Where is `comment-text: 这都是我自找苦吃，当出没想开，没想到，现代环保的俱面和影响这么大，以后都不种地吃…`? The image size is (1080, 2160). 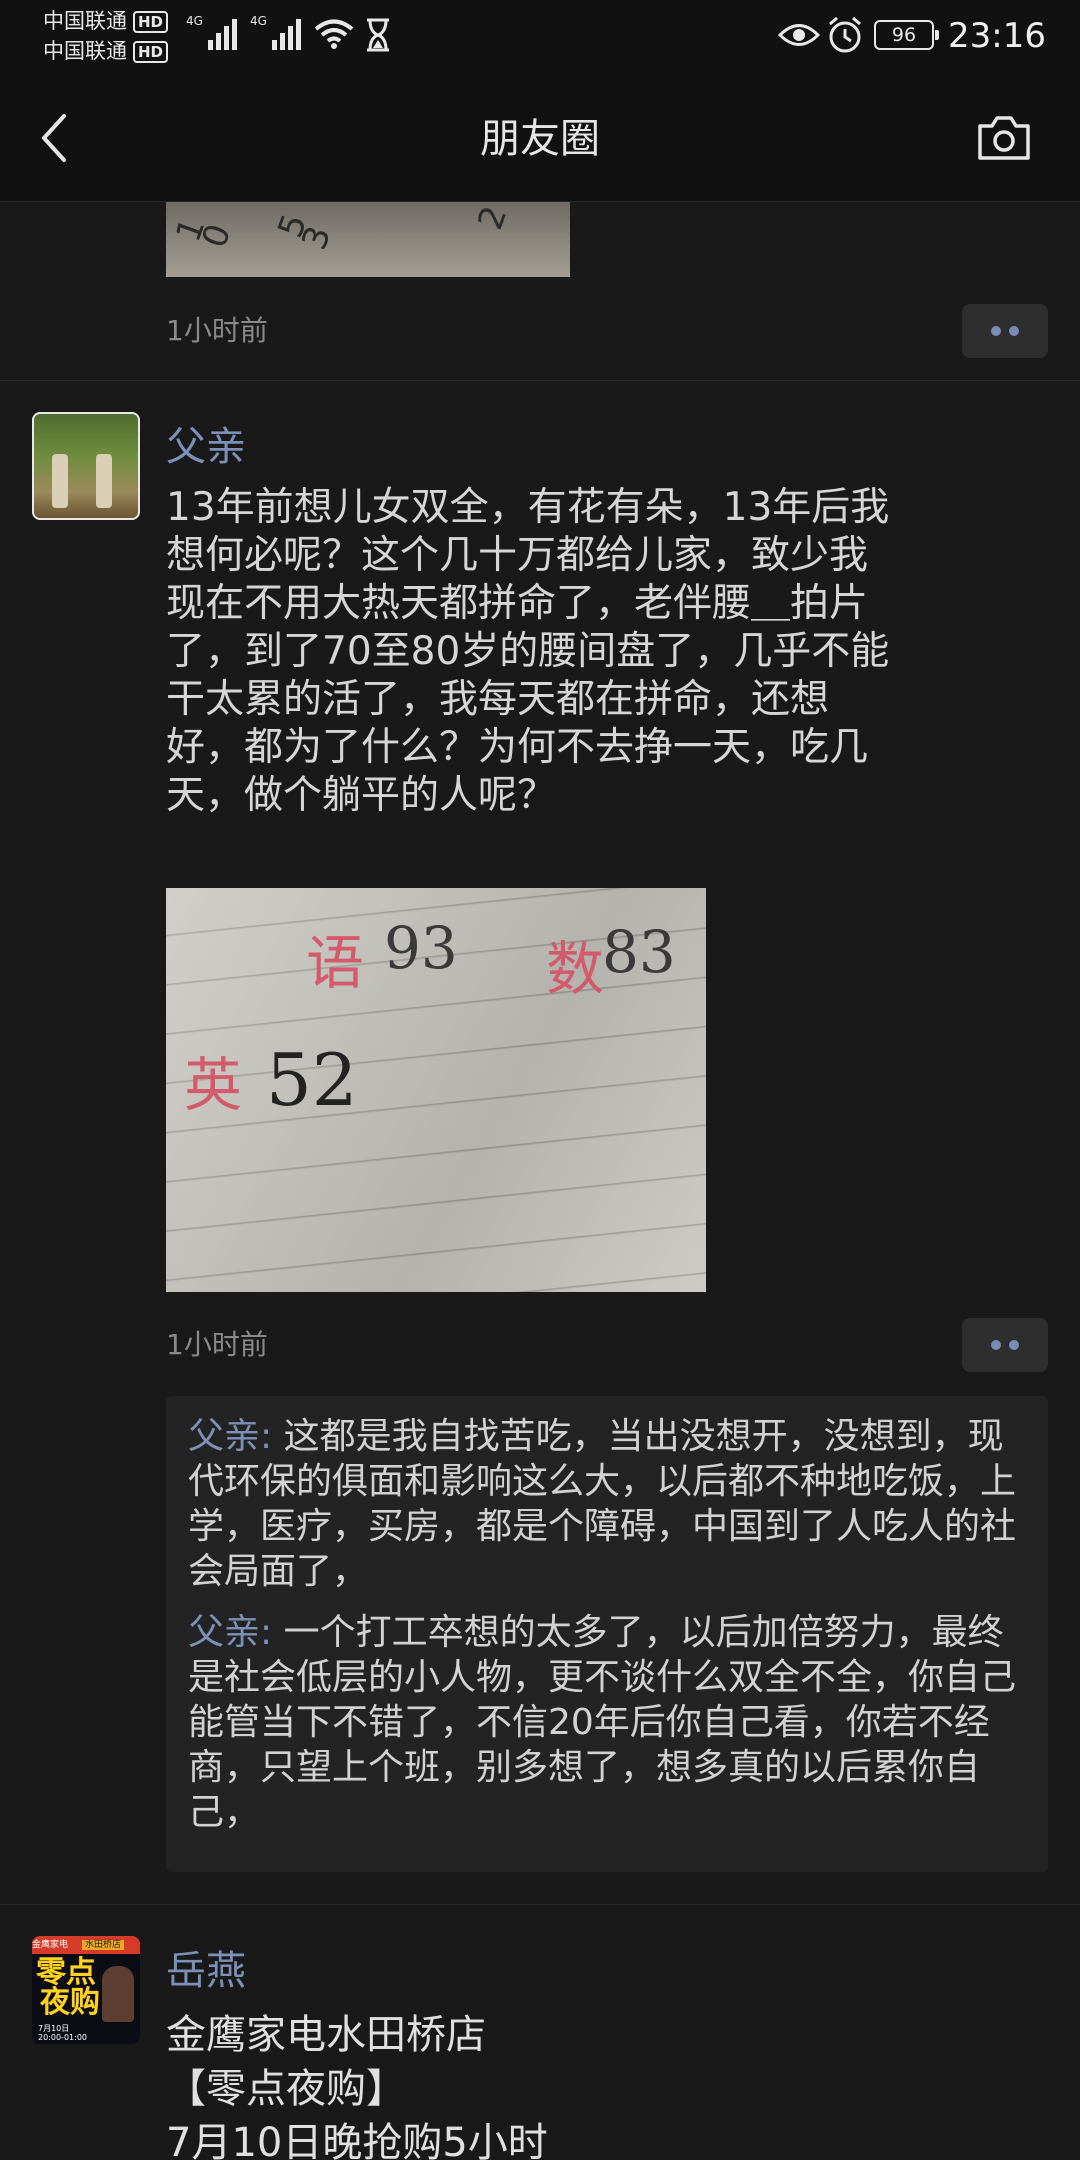 comment-text: 这都是我自找苦吃，当出没想开，没想到，现代环保的俱面和影响这么大，以后都不种地吃… is located at coordinates (602, 1504).